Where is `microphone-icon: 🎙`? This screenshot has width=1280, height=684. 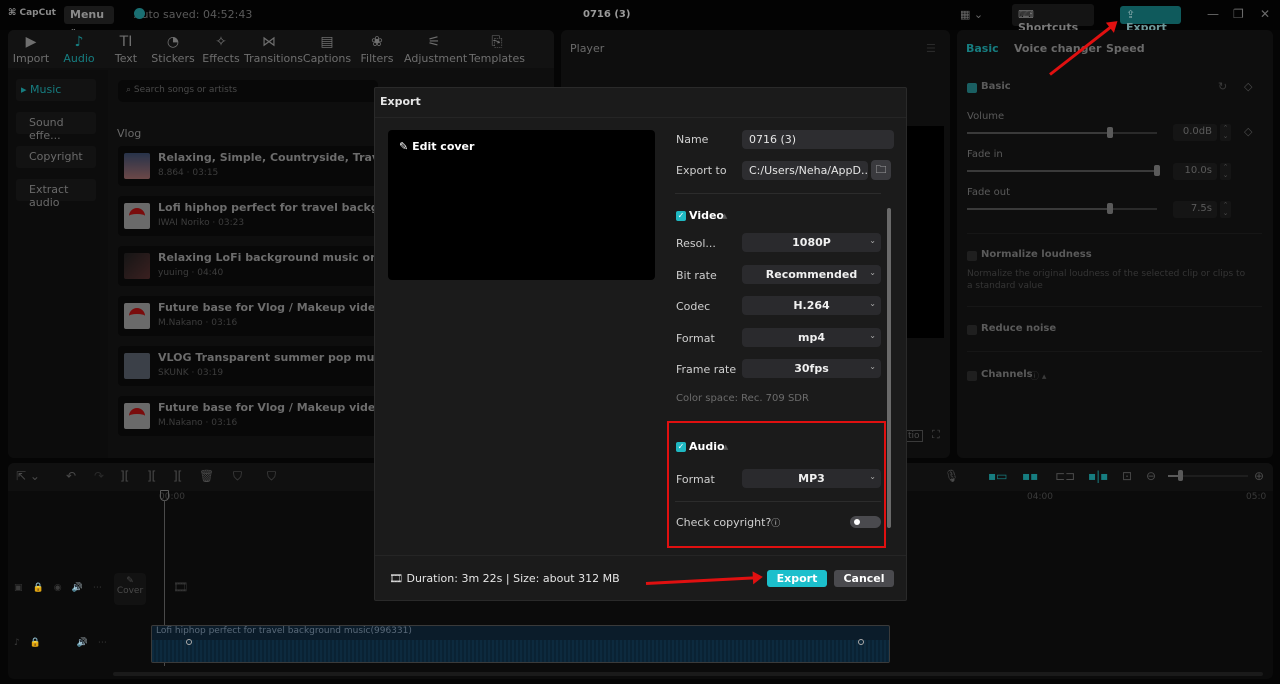
microphone-icon: 🎙 is located at coordinates (951, 476).